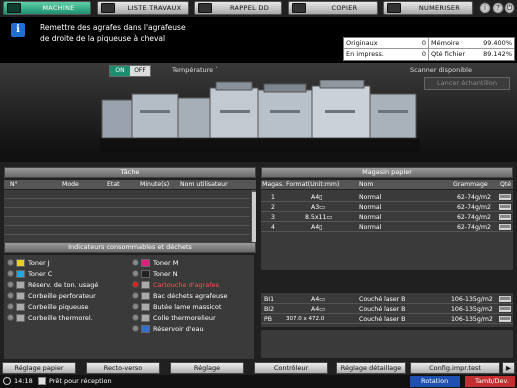 Image resolution: width=517 pixels, height=388 pixels. I want to click on staple-bin-icon, so click(20, 306).